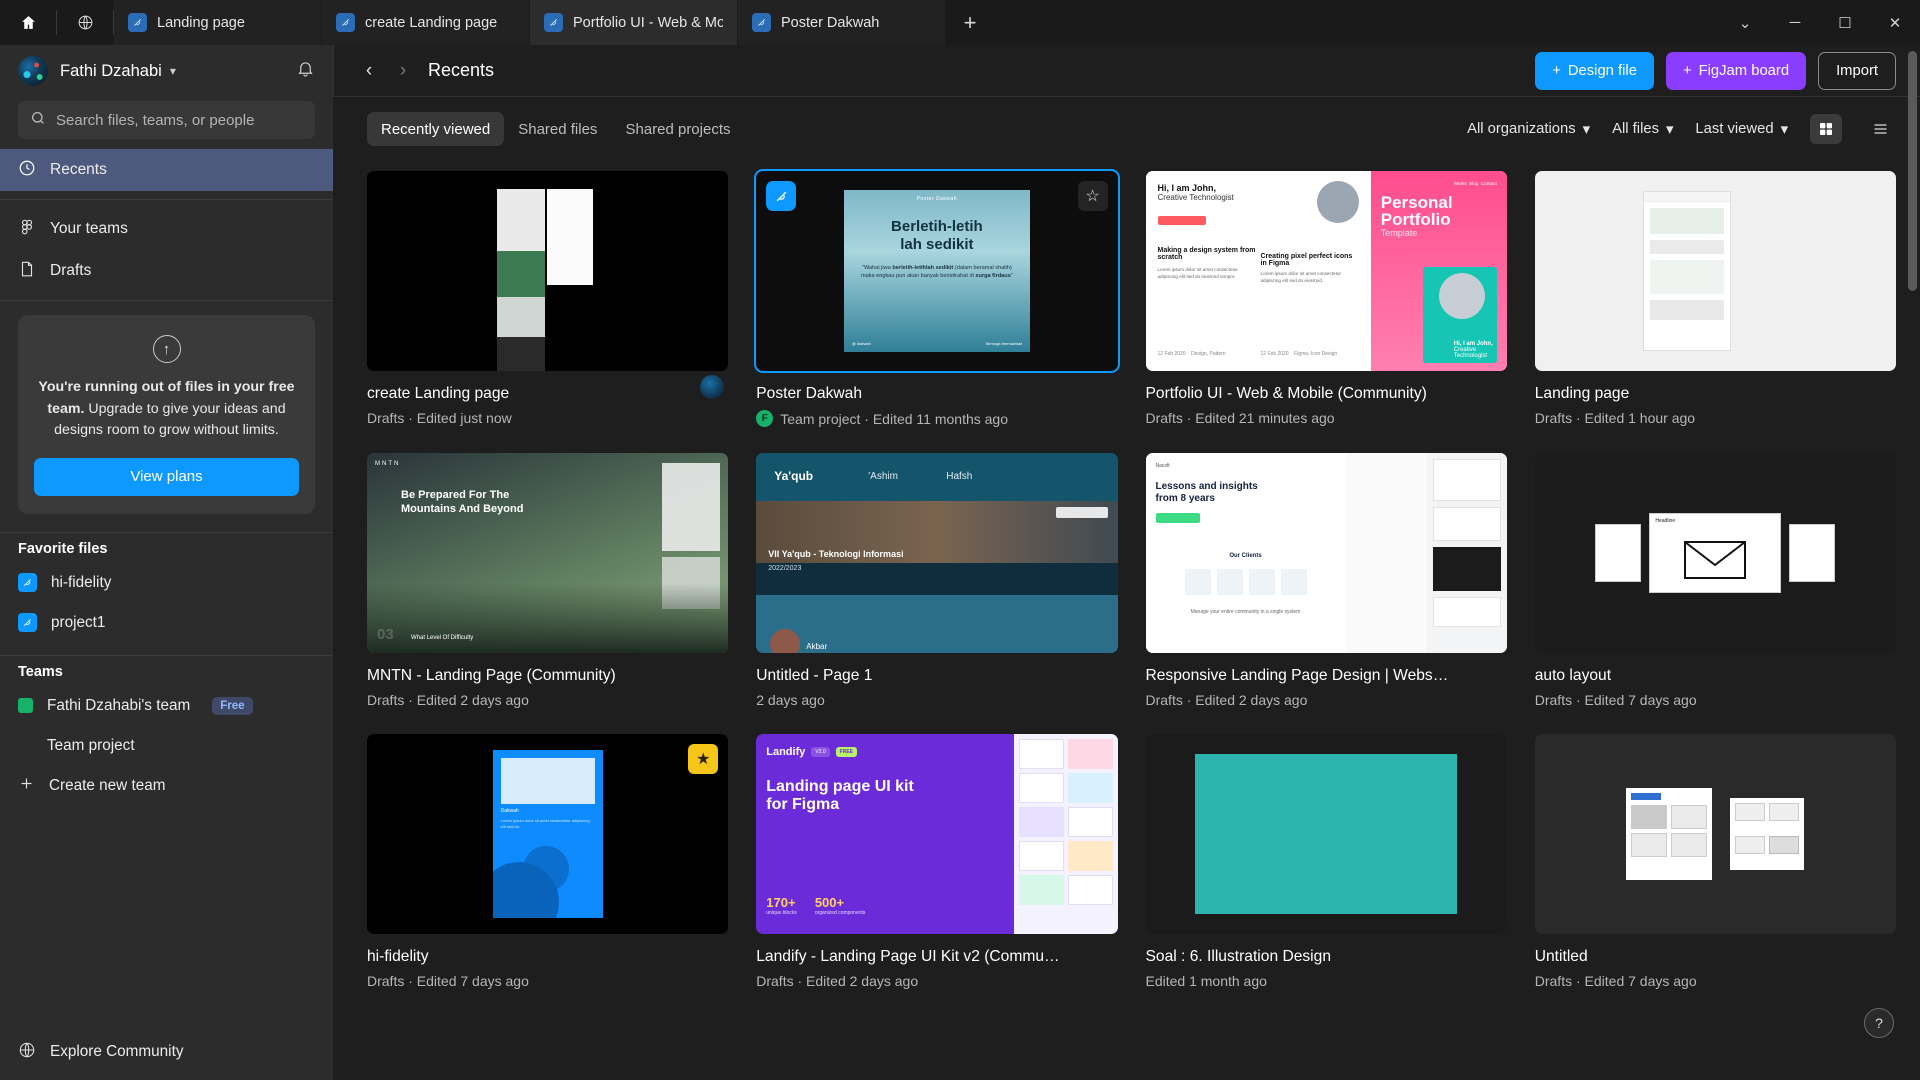 The image size is (1920, 1080). I want to click on globe-icon, so click(85, 22).